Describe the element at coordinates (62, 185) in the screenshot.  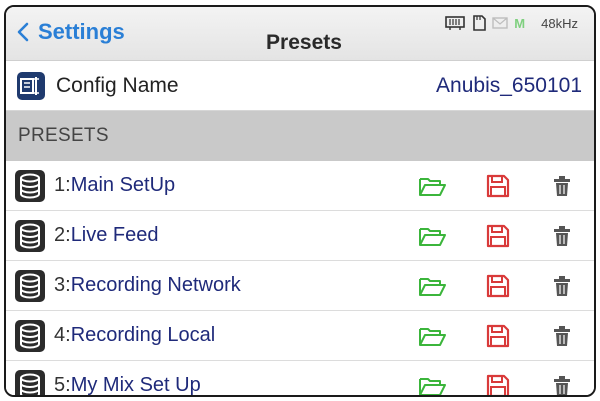
I see `preset-number: 1:` at that location.